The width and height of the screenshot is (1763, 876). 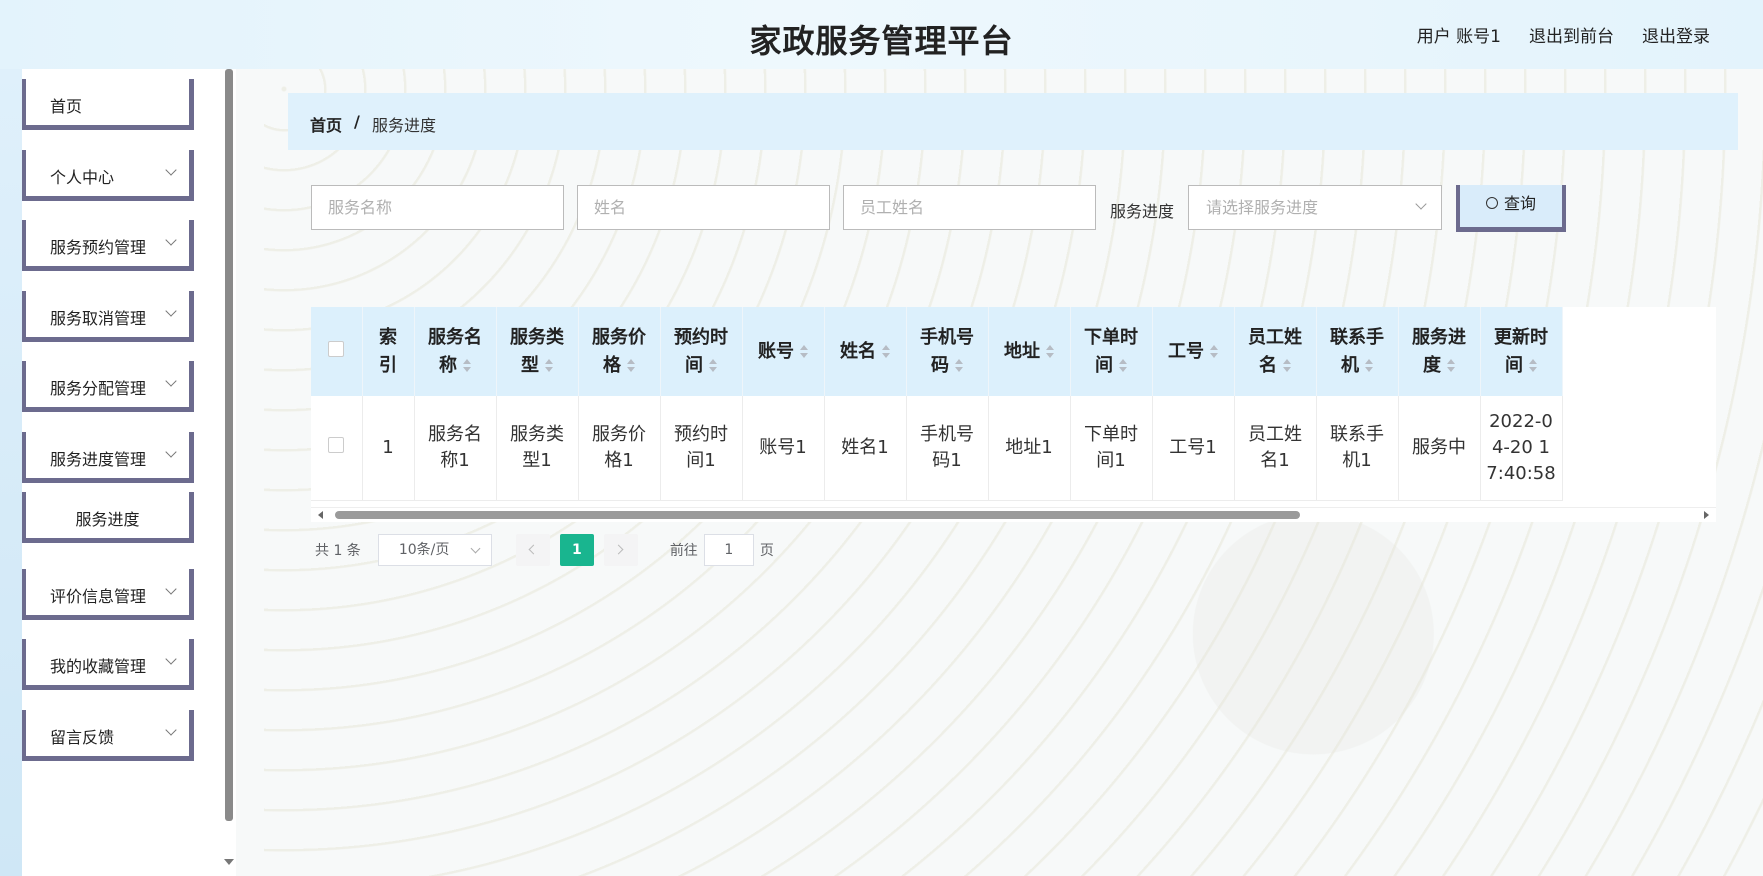 What do you see at coordinates (1521, 337) in the screenshot?
I see `column-header-text: 更新时` at bounding box center [1521, 337].